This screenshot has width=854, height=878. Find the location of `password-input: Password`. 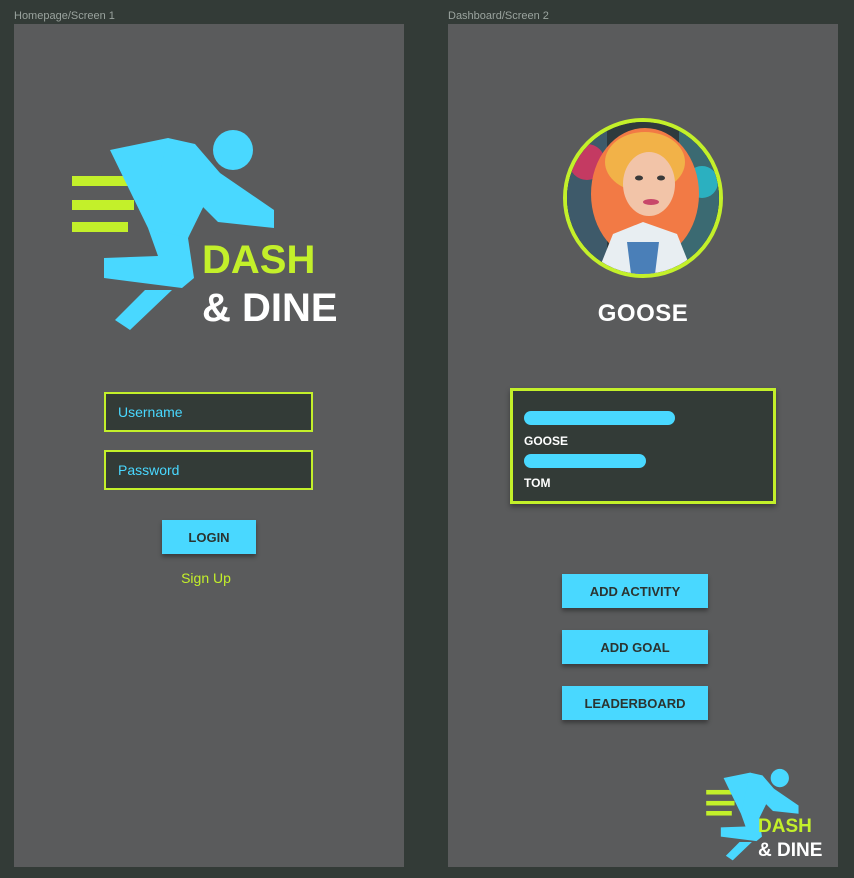

password-input: Password is located at coordinates (208, 470).